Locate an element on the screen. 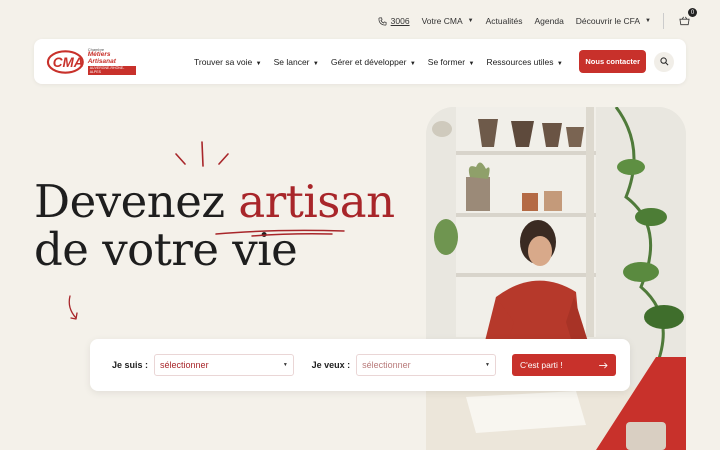 The image size is (720, 450). actualites-label: Actualités is located at coordinates (504, 21).